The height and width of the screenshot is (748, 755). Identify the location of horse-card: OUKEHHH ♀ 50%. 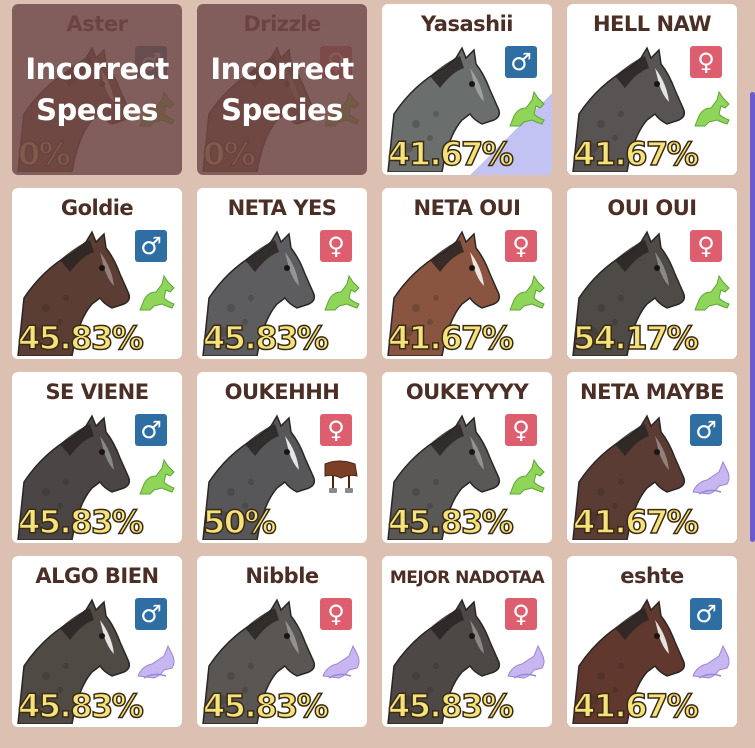
(282, 457).